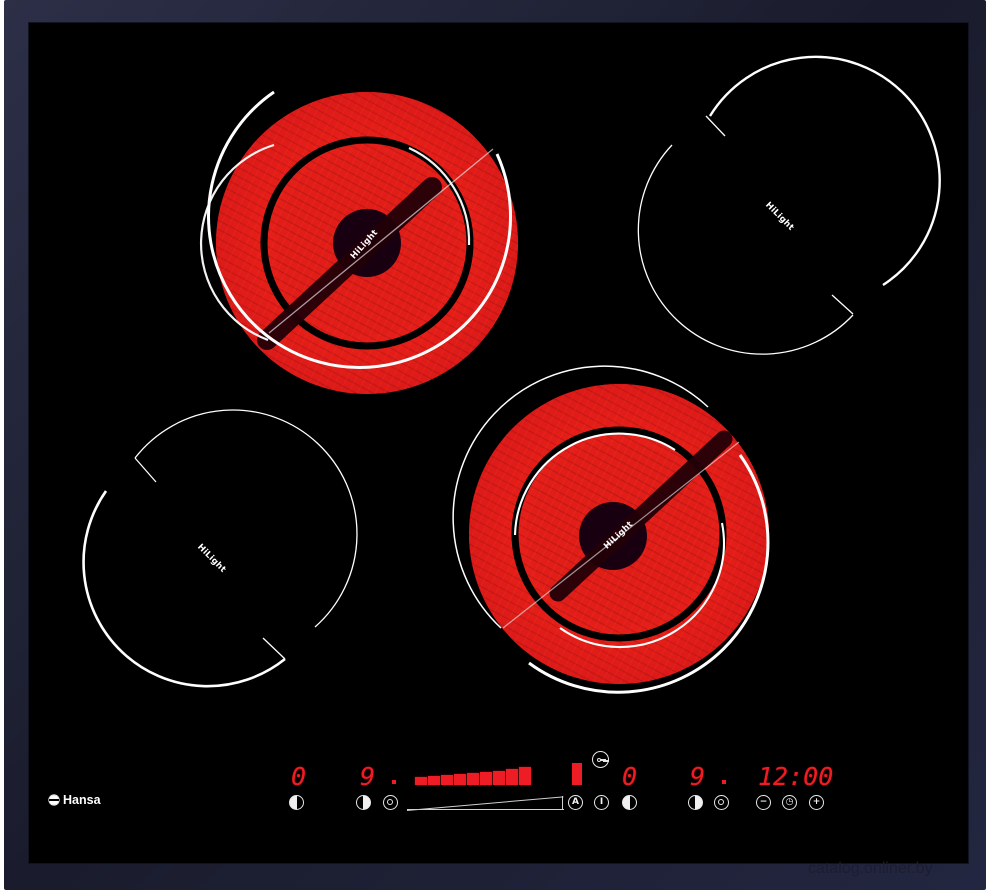 This screenshot has width=988, height=895. I want to click on minus-label: −, so click(763, 802).